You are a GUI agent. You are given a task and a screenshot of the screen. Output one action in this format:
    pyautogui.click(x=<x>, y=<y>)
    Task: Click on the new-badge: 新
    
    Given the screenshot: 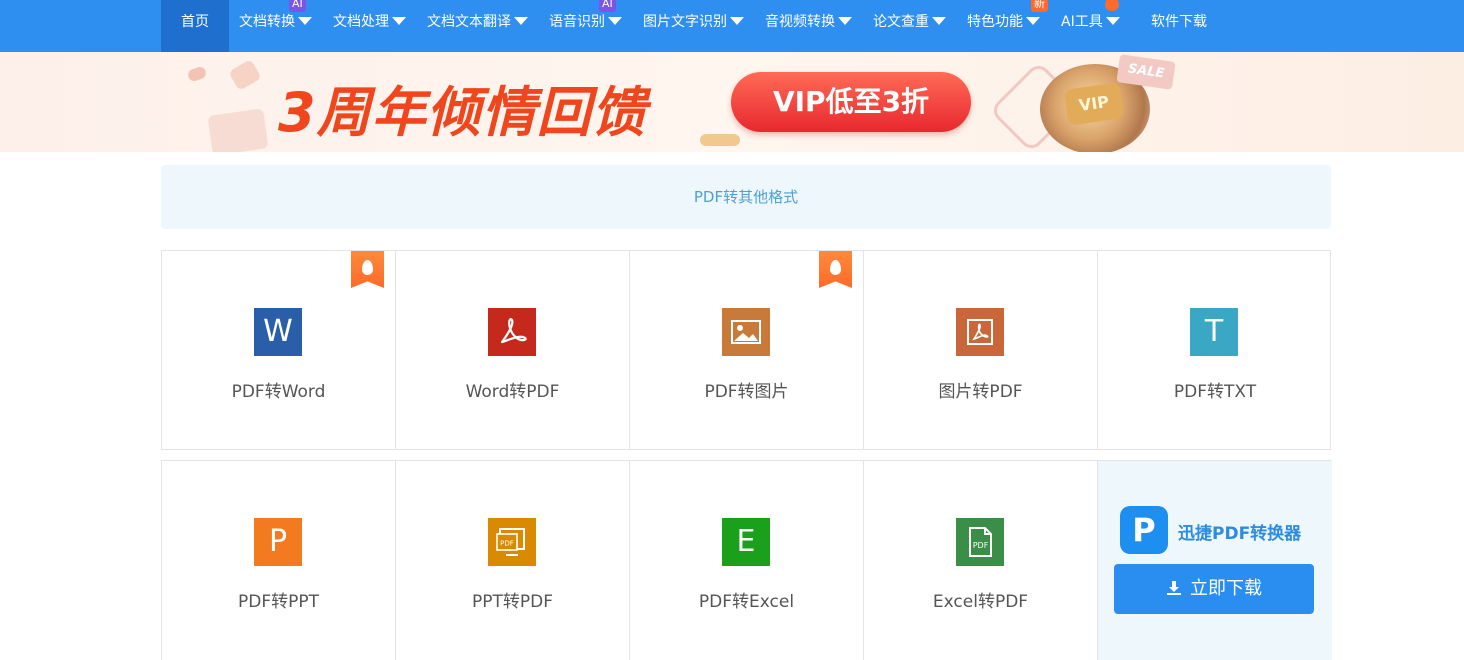 What is the action you would take?
    pyautogui.click(x=1039, y=6)
    